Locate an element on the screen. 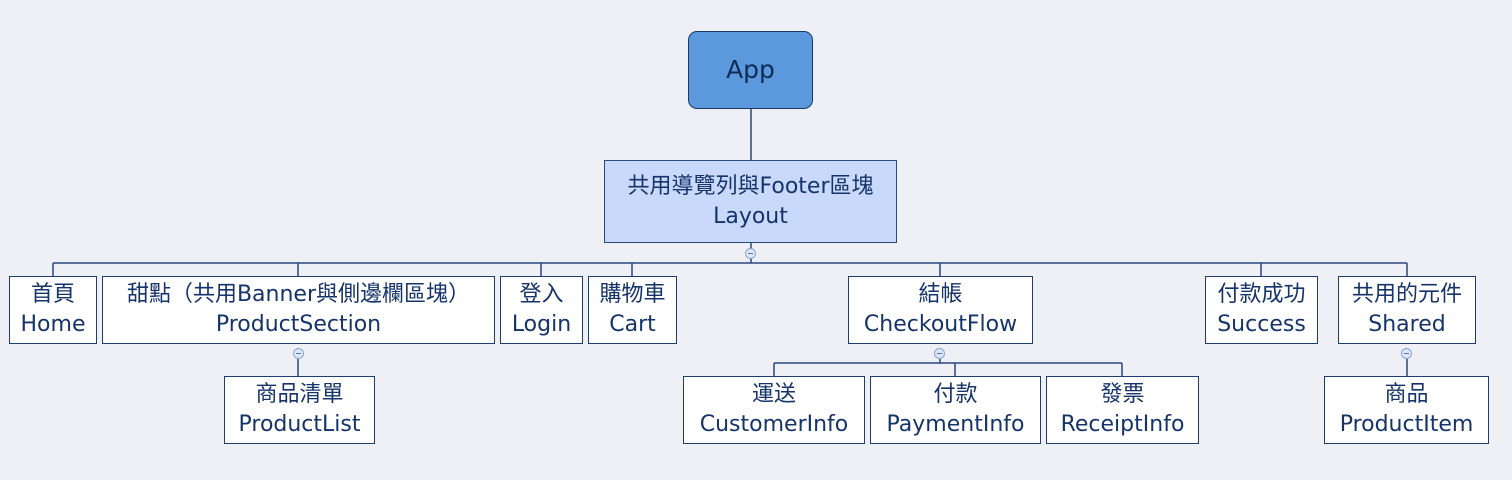 The width and height of the screenshot is (1512, 480). node-receiptinfo: 發票 ReceiptInfo is located at coordinates (1122, 410).